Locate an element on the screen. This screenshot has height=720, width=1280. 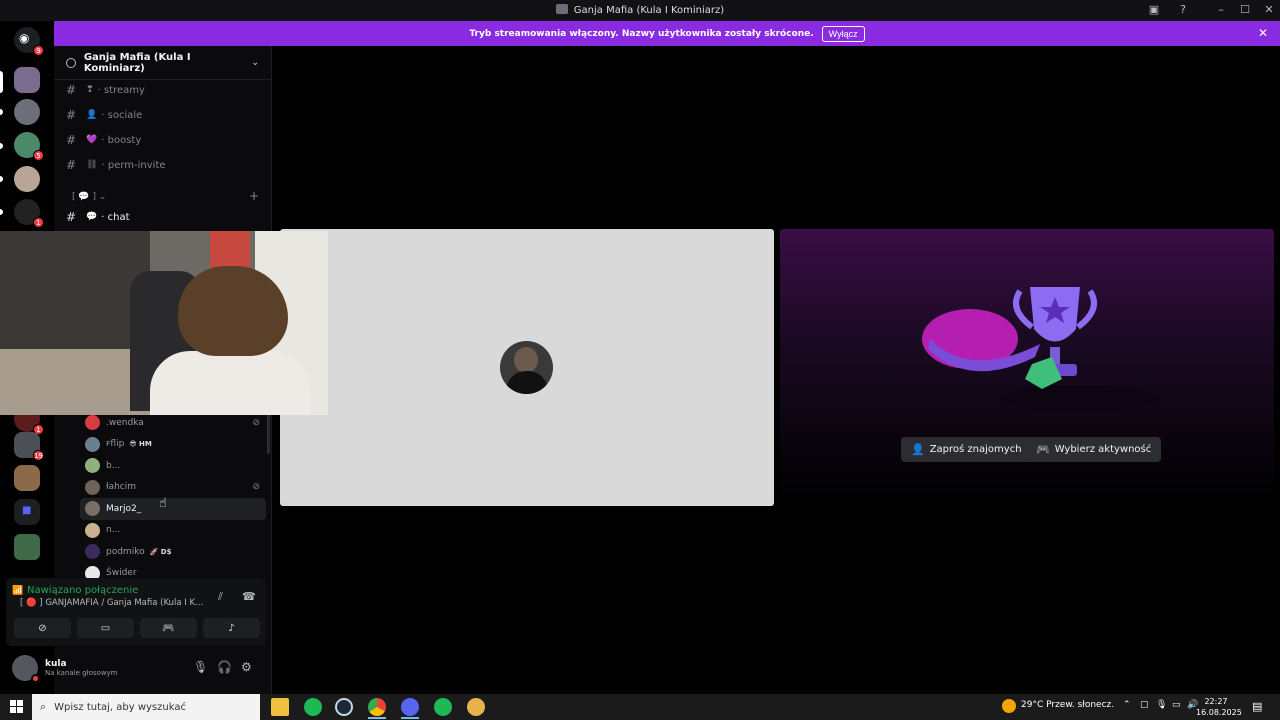
steam-icon is located at coordinates (344, 707).